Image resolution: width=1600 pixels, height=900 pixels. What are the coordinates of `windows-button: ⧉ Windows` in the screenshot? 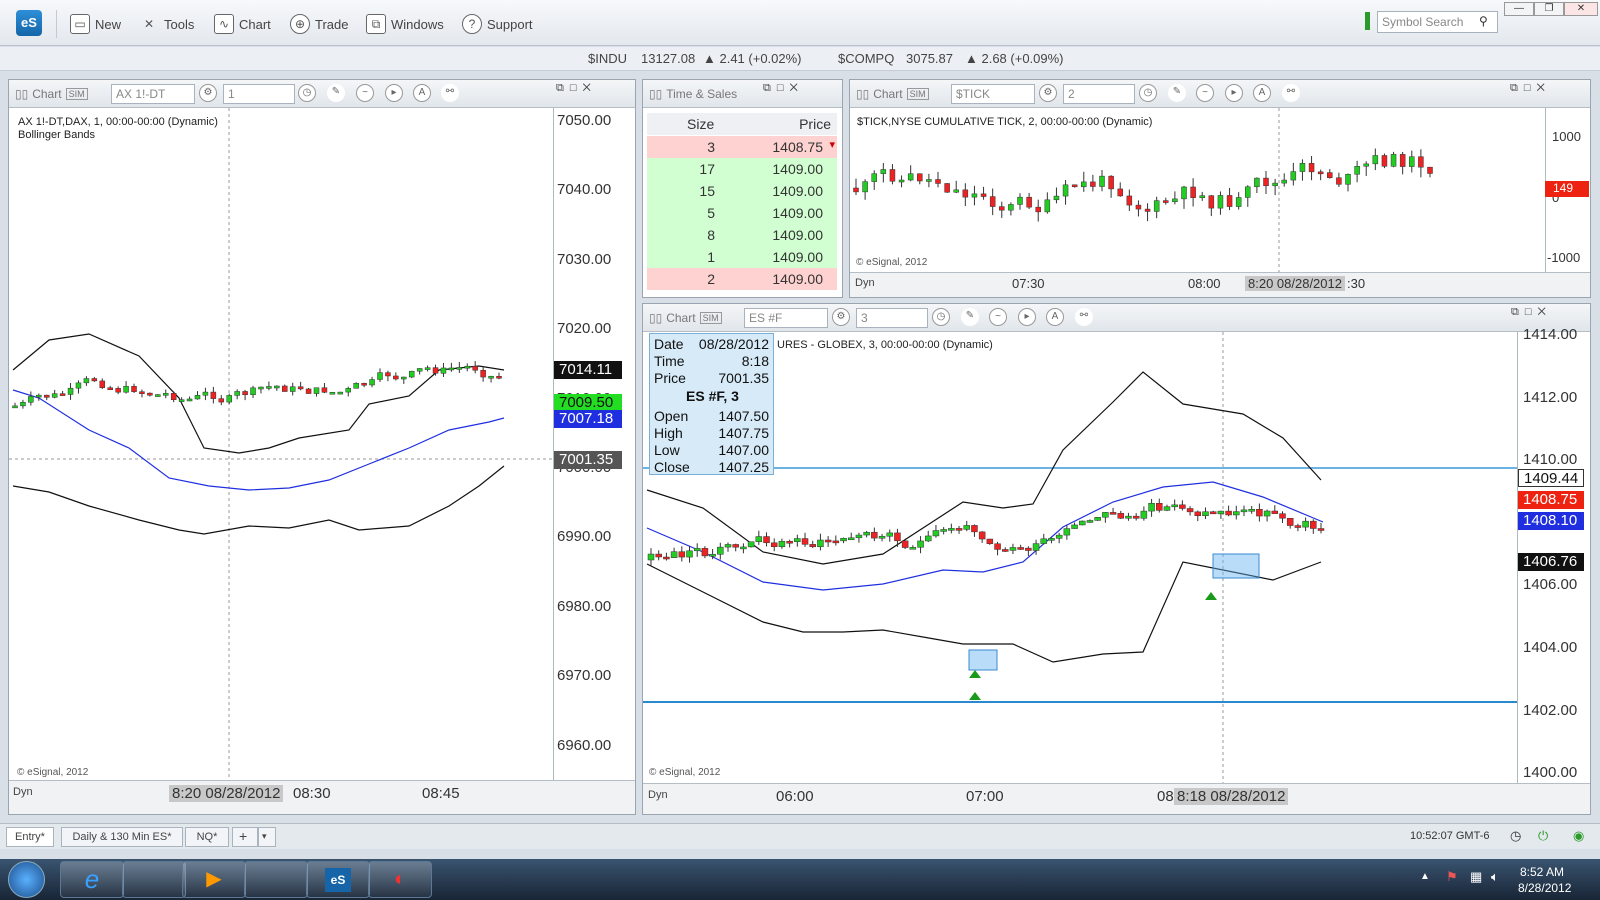 It's located at (405, 24).